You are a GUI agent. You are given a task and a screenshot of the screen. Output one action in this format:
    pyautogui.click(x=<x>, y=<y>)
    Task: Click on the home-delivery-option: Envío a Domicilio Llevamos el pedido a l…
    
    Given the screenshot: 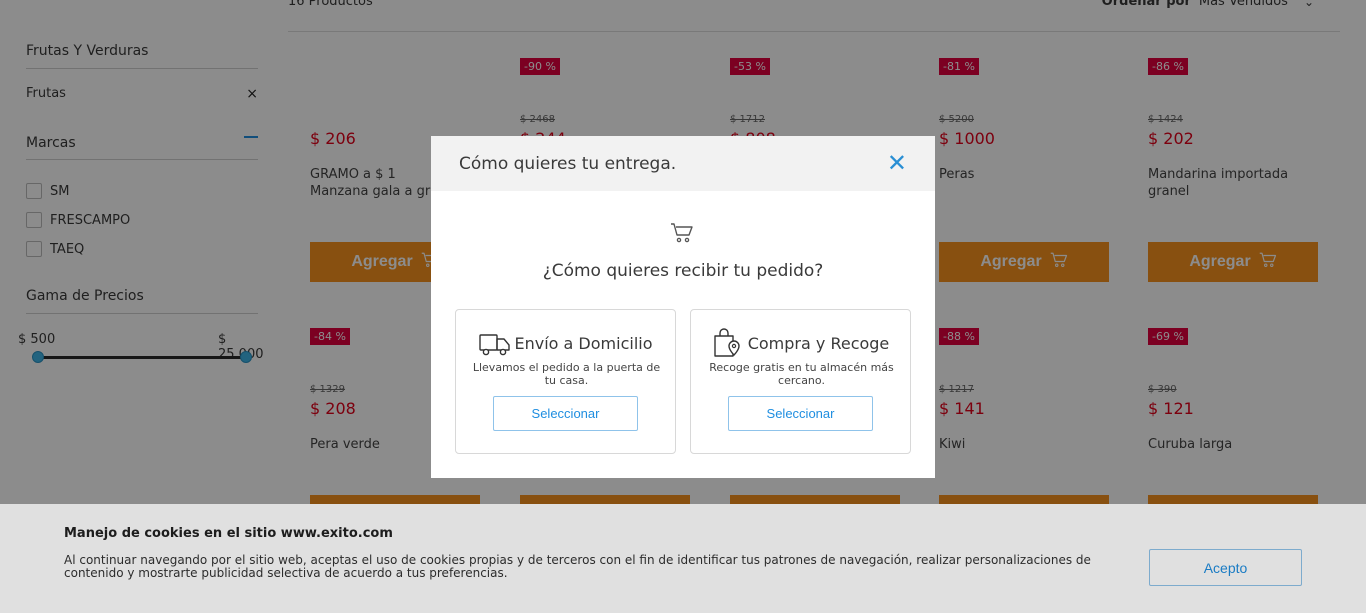 What is the action you would take?
    pyautogui.click(x=565, y=381)
    